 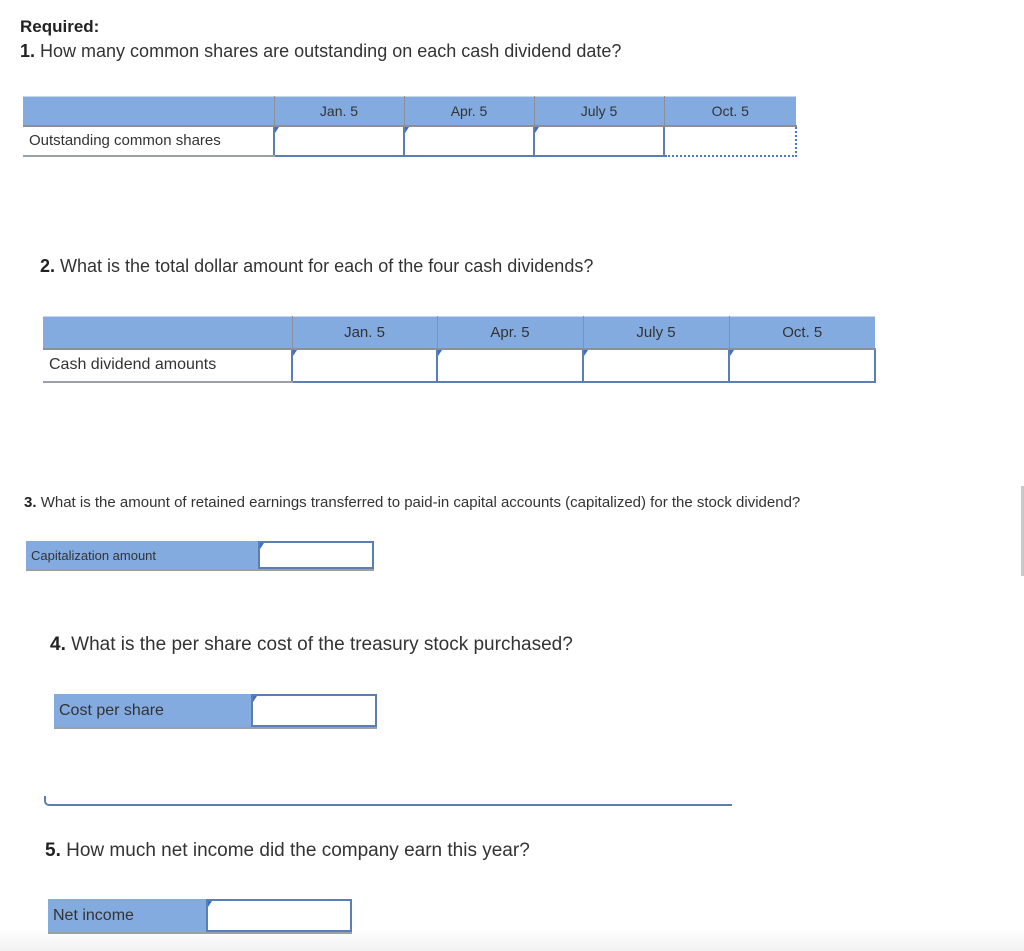 I want to click on shares-july5-input, so click(x=599, y=140).